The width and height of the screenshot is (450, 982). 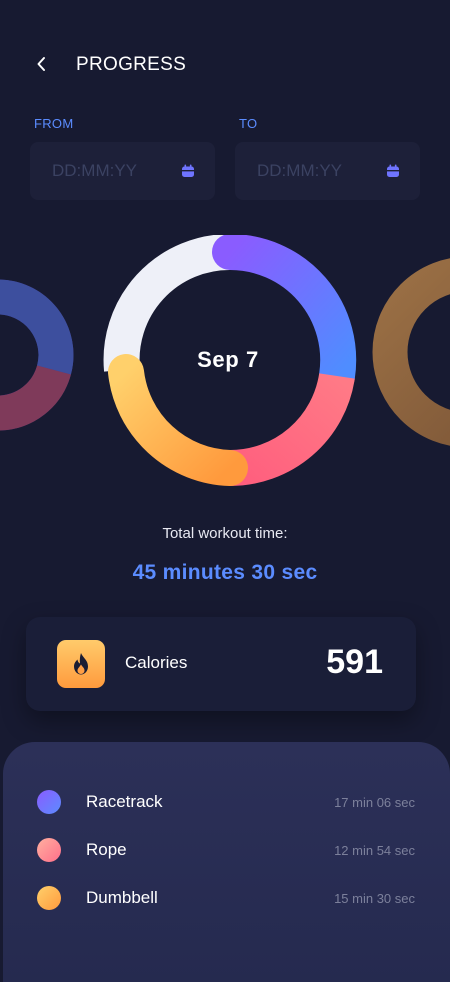 I want to click on activity-time: 12 min 54 sec, so click(x=374, y=850).